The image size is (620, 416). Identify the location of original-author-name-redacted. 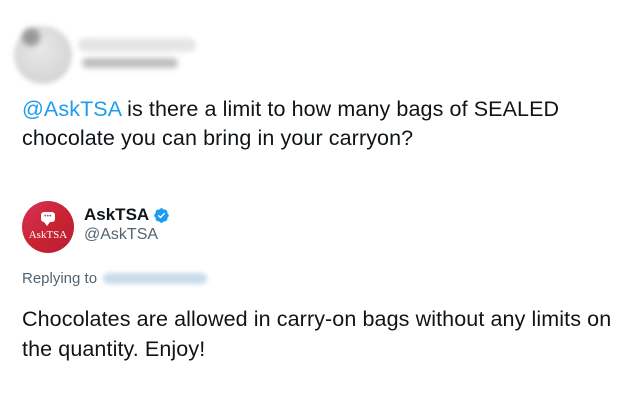
(137, 45).